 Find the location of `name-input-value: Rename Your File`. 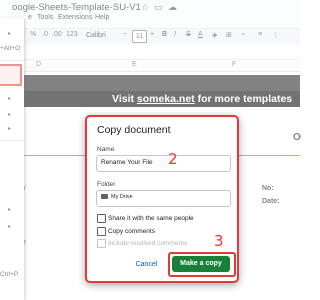

name-input-value: Rename Your File is located at coordinates (127, 162).